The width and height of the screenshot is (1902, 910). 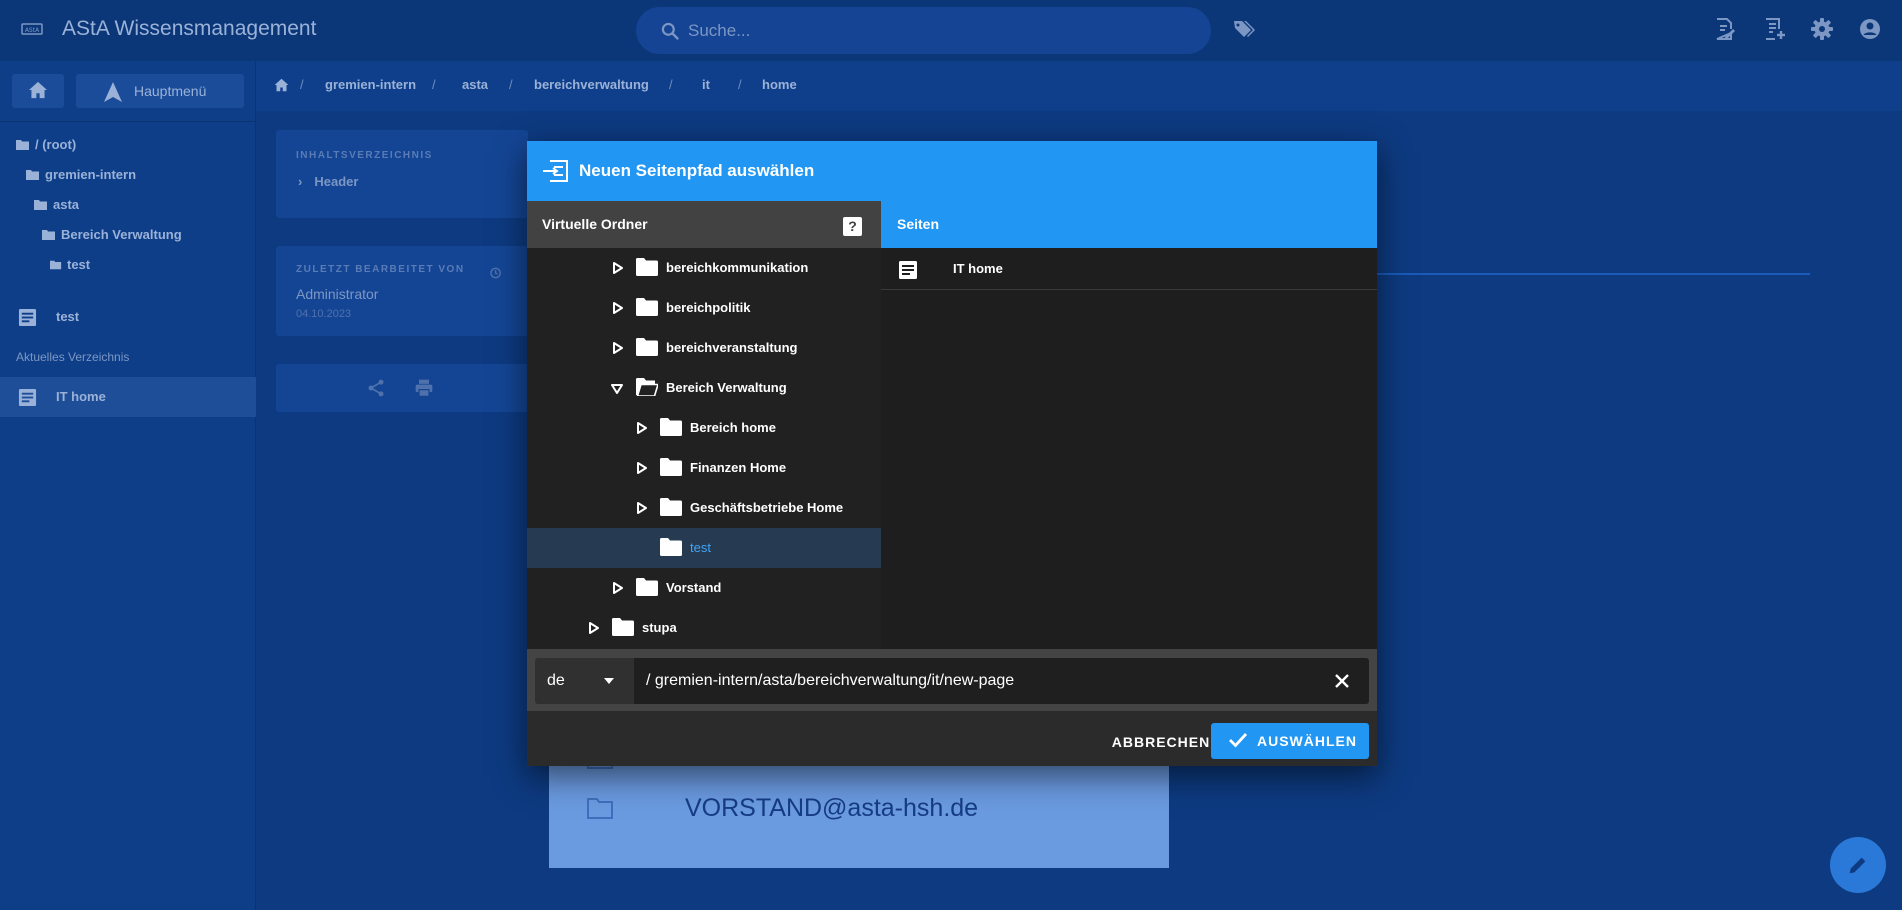 What do you see at coordinates (46, 144) in the screenshot?
I see `sidebar-tree-root: / (root)` at bounding box center [46, 144].